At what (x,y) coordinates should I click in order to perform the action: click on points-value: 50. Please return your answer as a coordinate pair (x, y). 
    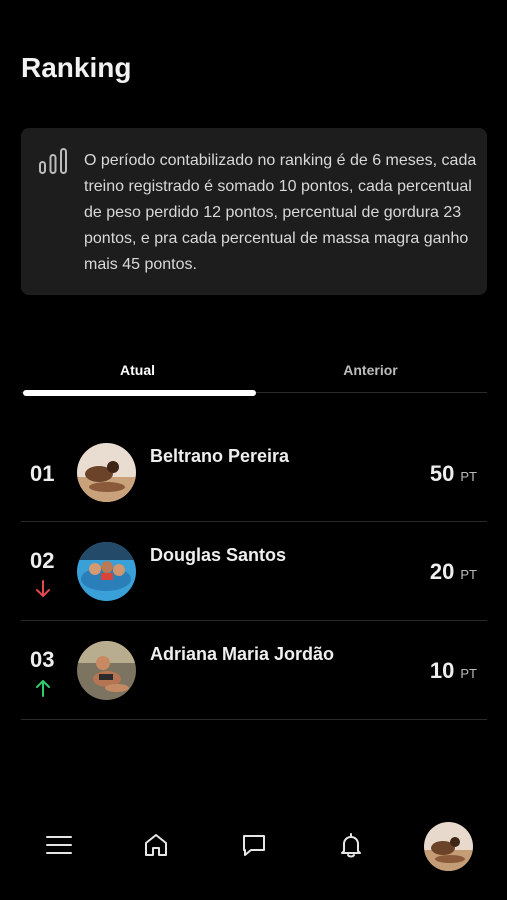
    Looking at the image, I should click on (442, 473).